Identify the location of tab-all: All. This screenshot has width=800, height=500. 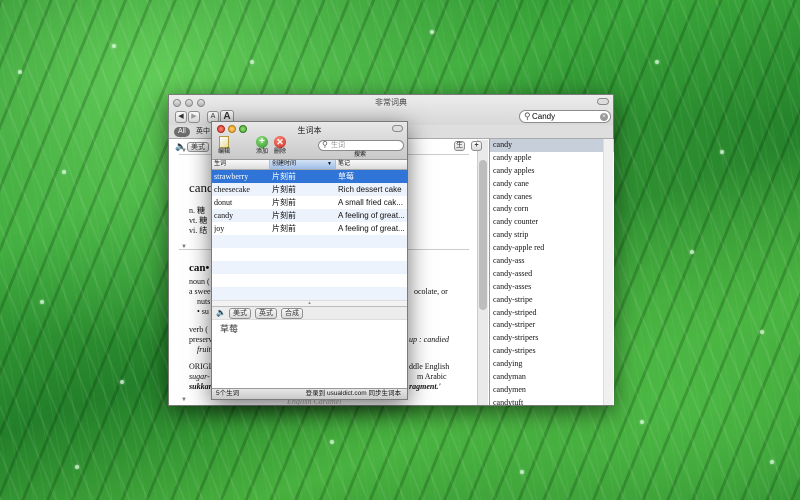
(182, 132).